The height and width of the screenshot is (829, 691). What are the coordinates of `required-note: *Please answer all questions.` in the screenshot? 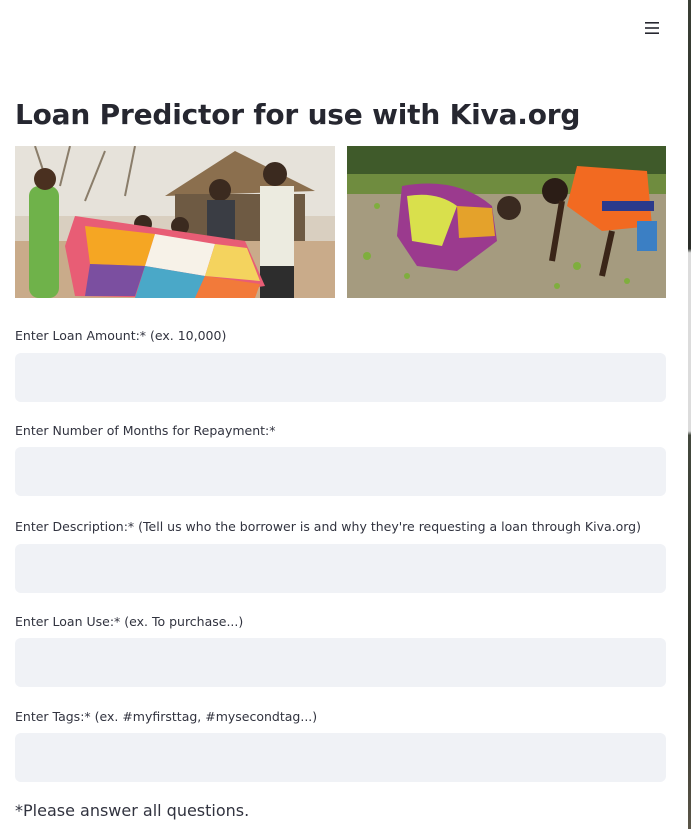 It's located at (132, 810).